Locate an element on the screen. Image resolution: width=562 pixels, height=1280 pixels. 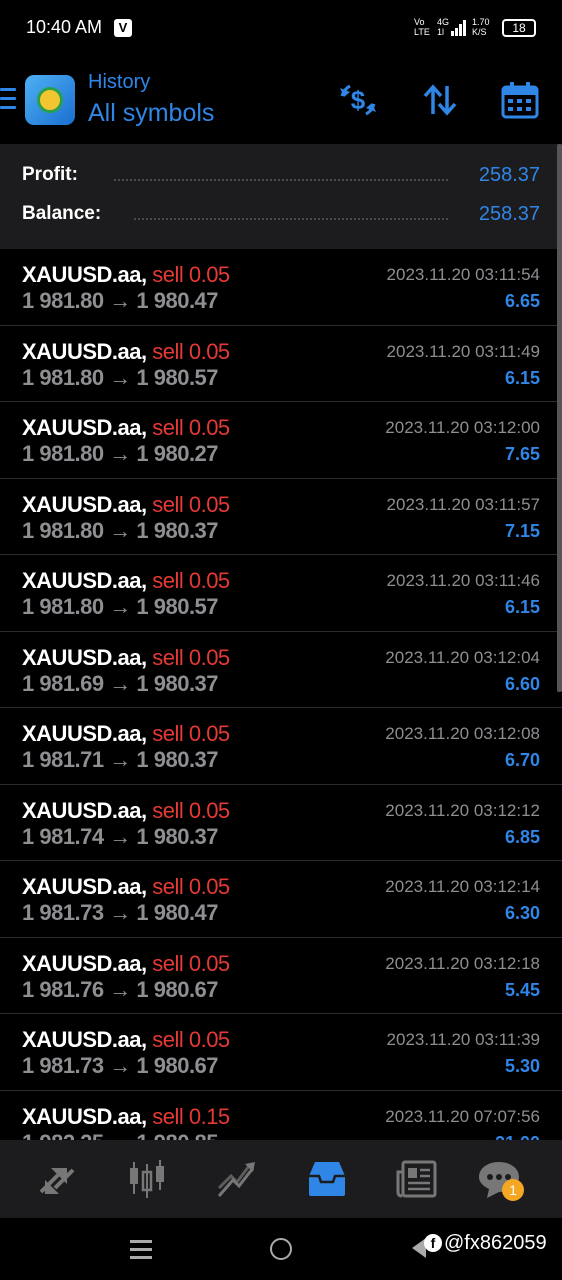
open-price: 1 981.73 is located at coordinates (63, 912).